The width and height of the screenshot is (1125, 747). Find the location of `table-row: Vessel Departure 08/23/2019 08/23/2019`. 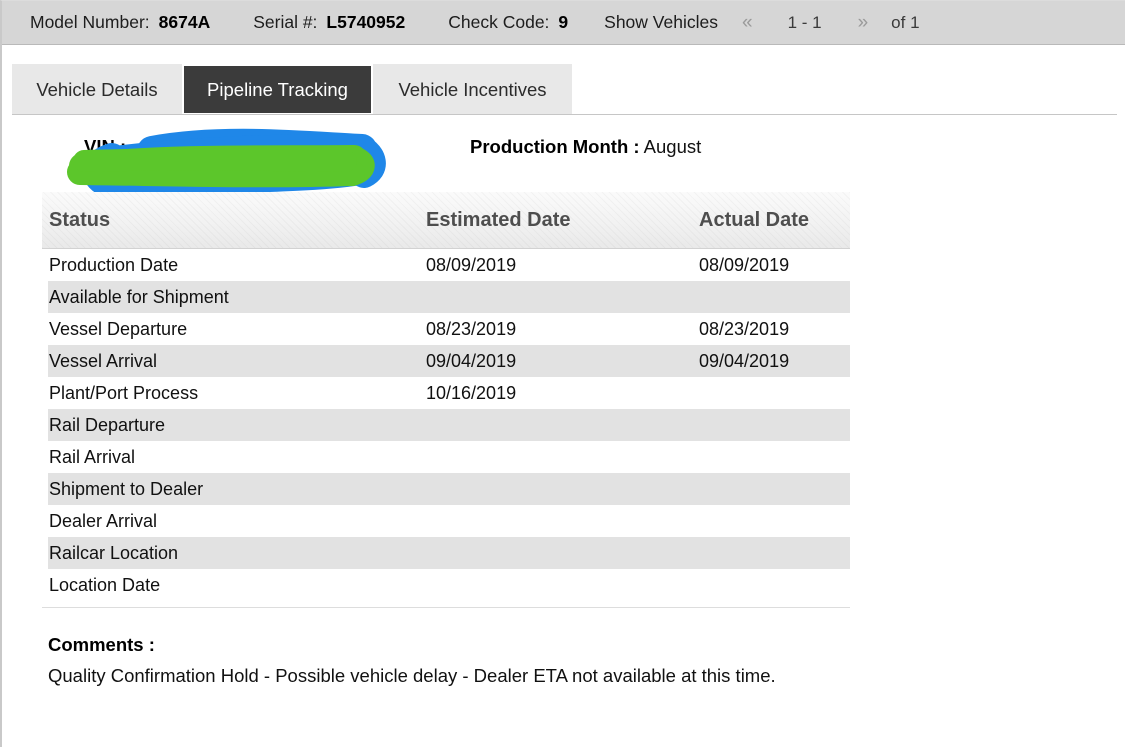

table-row: Vessel Departure 08/23/2019 08/23/2019 is located at coordinates (446, 329).